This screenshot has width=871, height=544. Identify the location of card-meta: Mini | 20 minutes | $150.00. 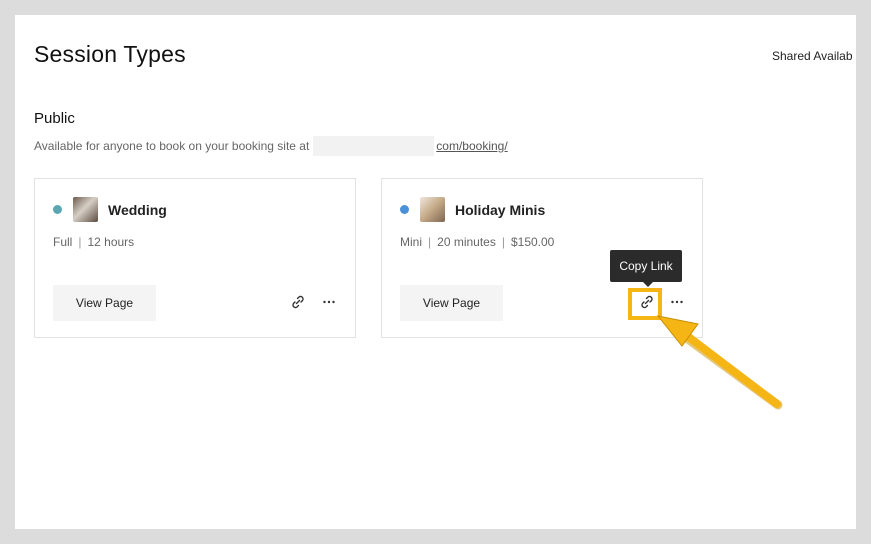
(477, 242).